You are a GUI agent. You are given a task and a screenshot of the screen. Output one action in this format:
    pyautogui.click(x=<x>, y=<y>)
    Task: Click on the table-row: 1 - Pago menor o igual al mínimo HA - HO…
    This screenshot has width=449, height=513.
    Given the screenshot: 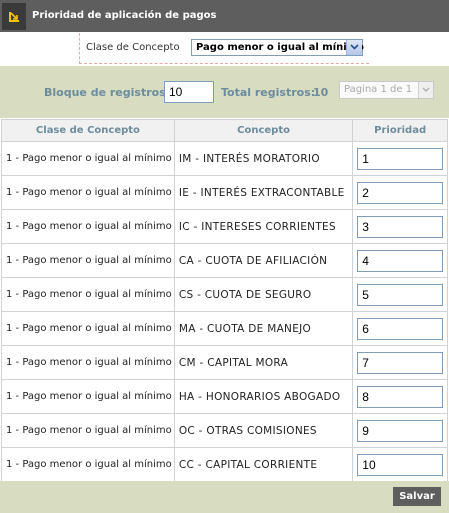 What is the action you would take?
    pyautogui.click(x=224, y=396)
    